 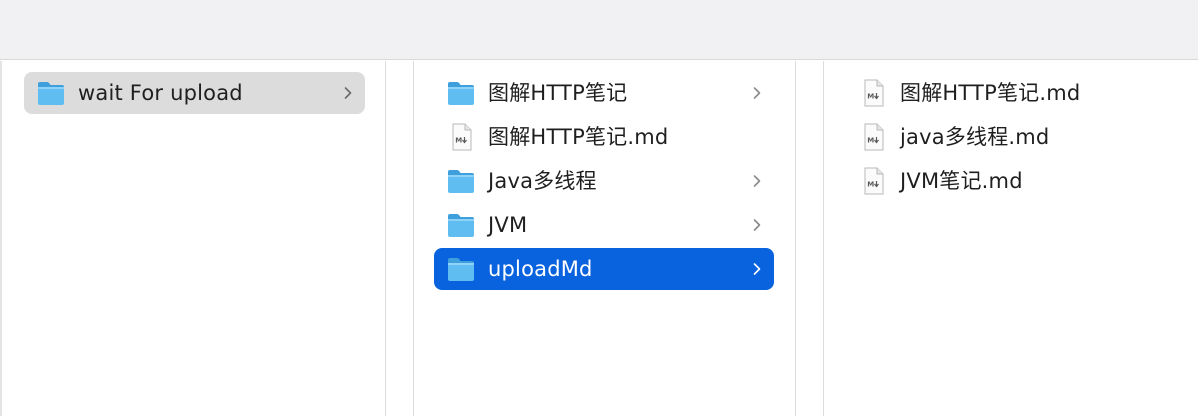 What do you see at coordinates (540, 269) in the screenshot?
I see `item-label: uploadMd` at bounding box center [540, 269].